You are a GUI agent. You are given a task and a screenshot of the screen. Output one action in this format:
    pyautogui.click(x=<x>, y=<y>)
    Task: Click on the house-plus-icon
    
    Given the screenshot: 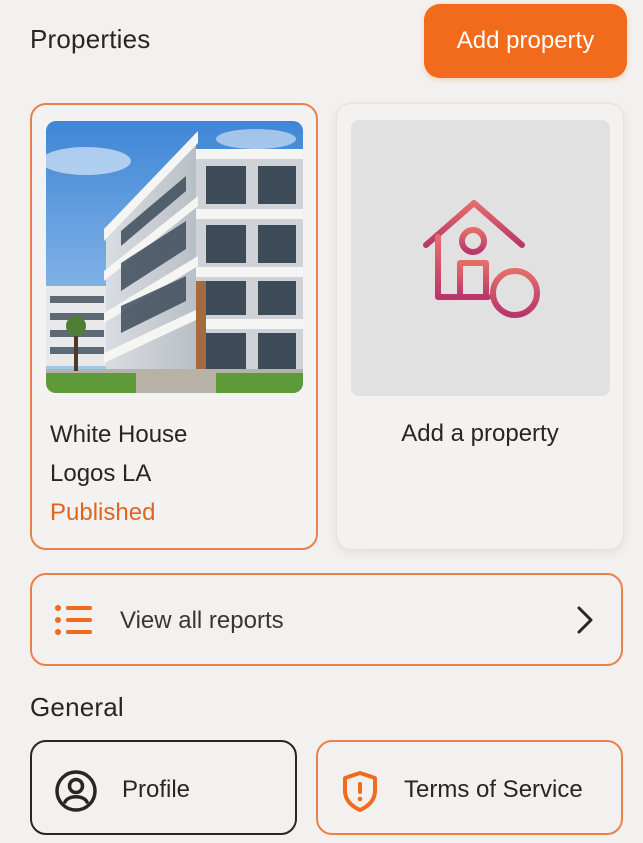 What is the action you would take?
    pyautogui.click(x=481, y=259)
    